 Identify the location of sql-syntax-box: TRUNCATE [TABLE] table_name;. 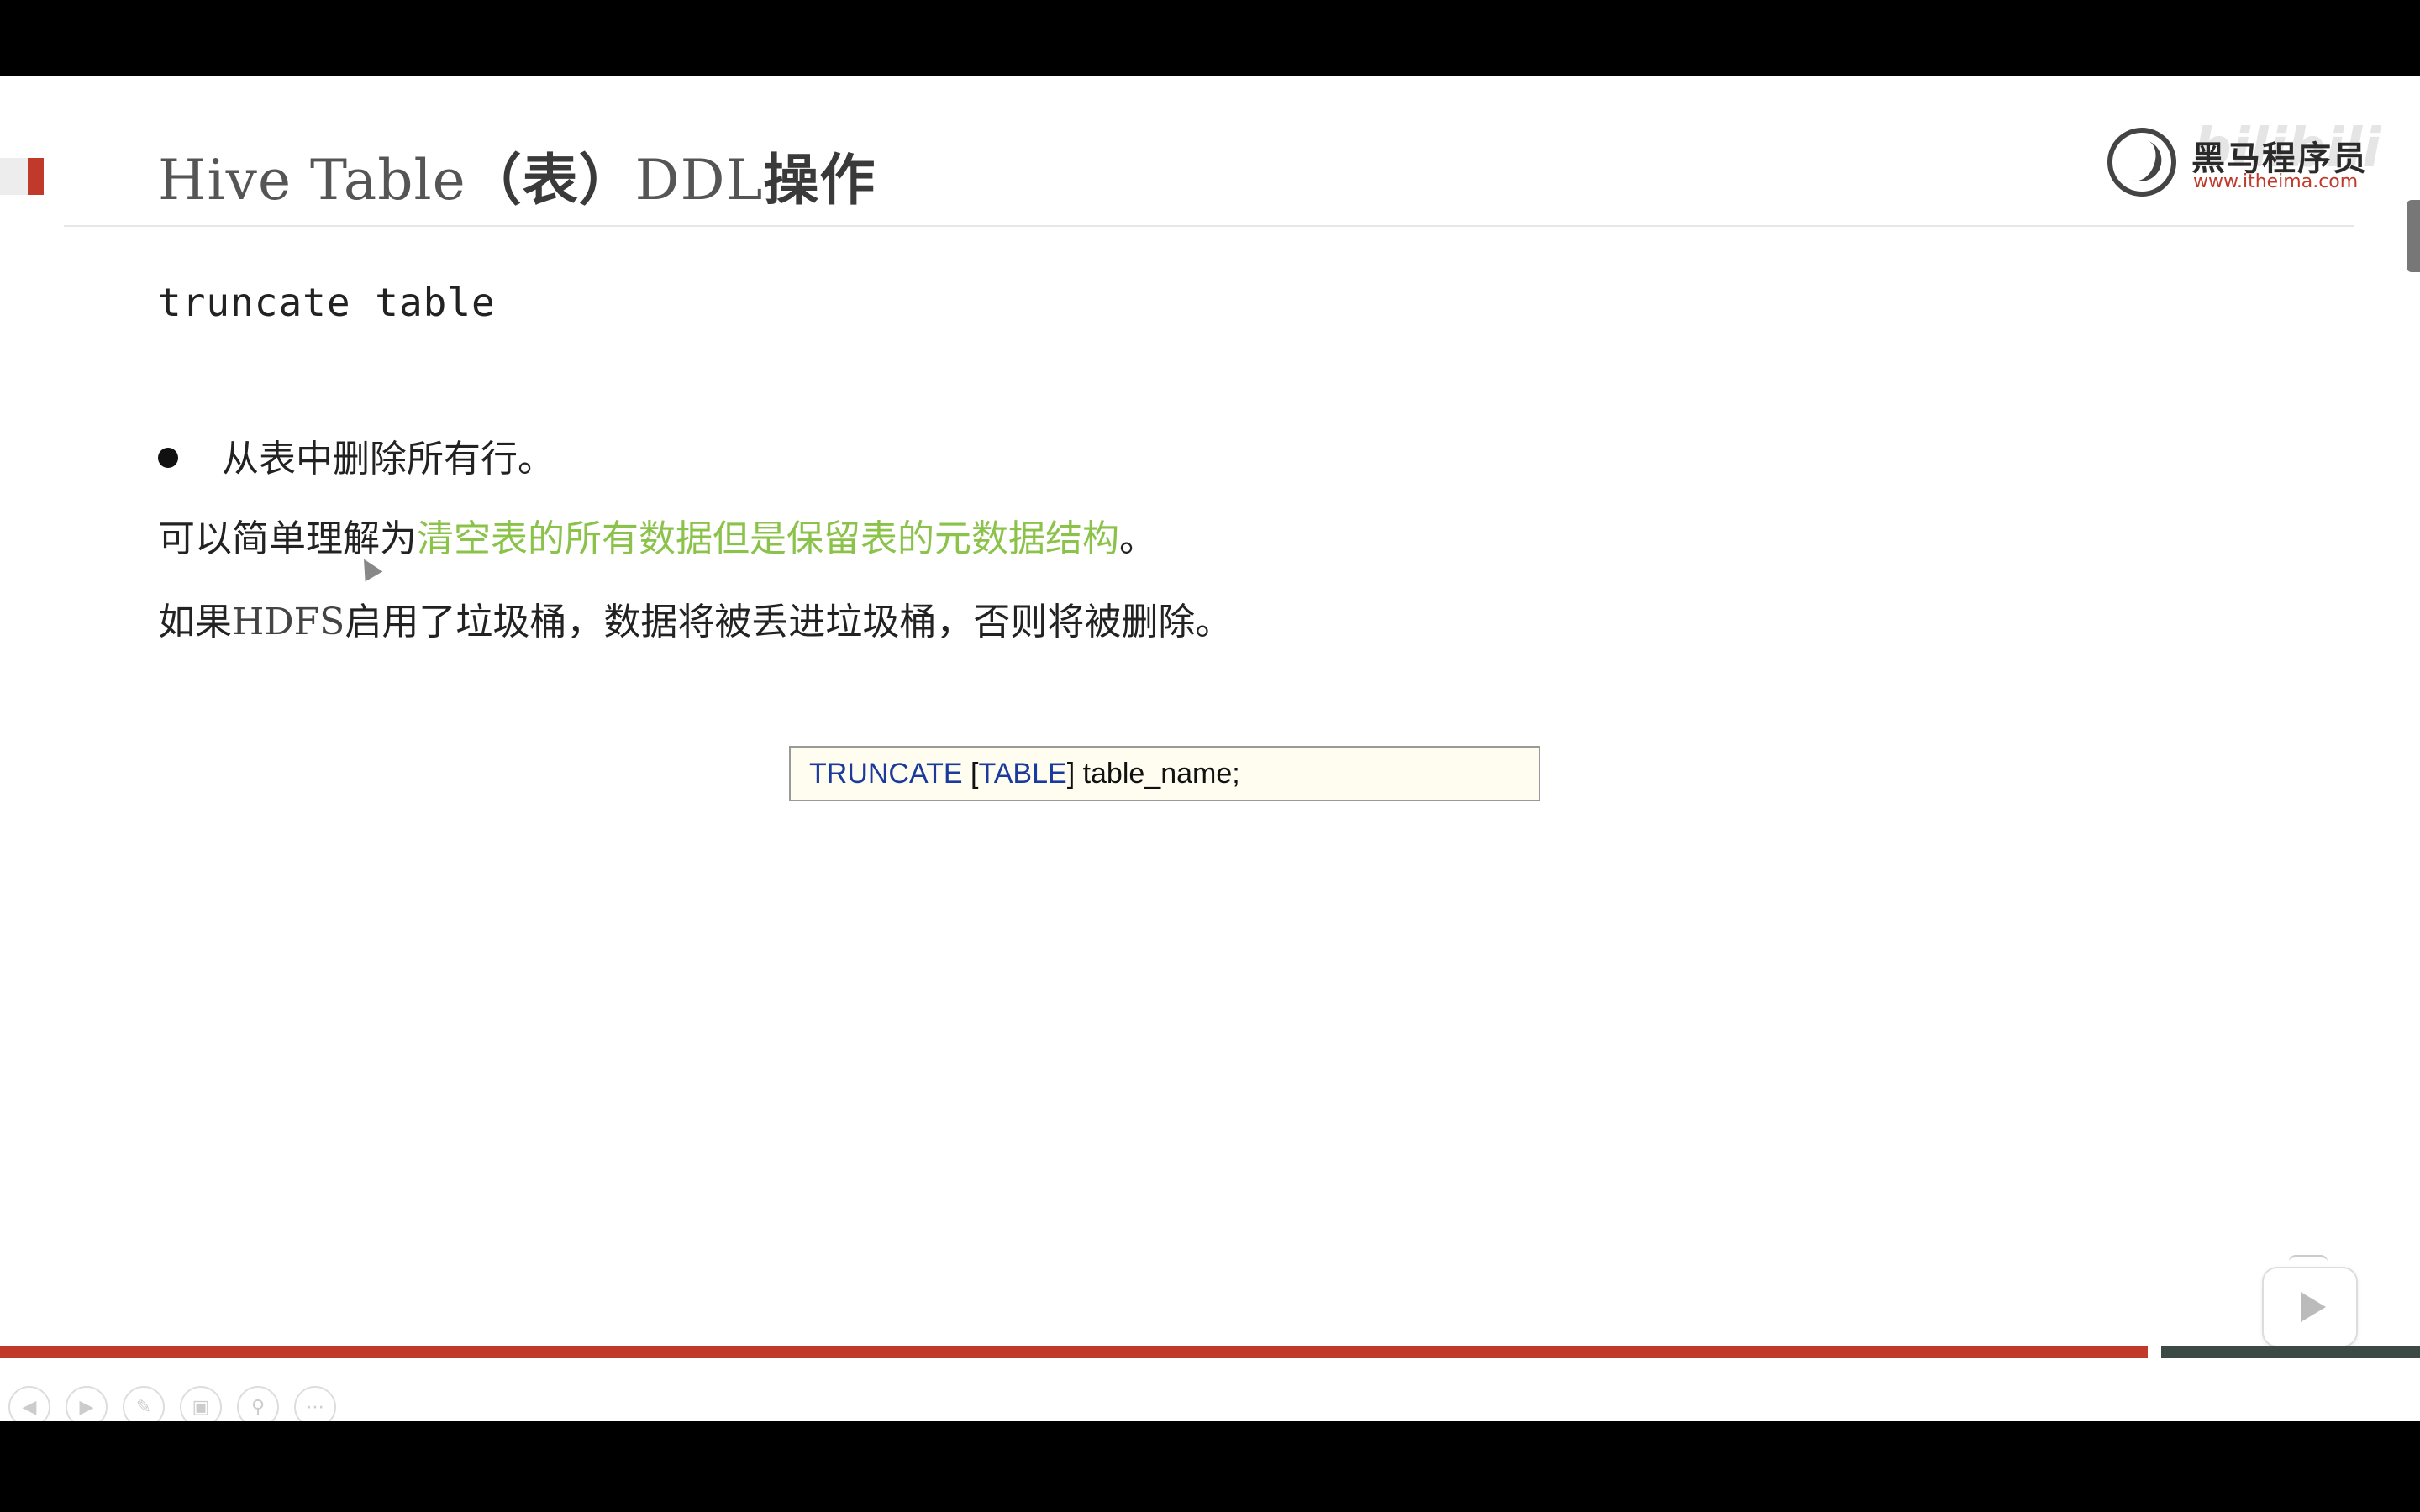
(1164, 773).